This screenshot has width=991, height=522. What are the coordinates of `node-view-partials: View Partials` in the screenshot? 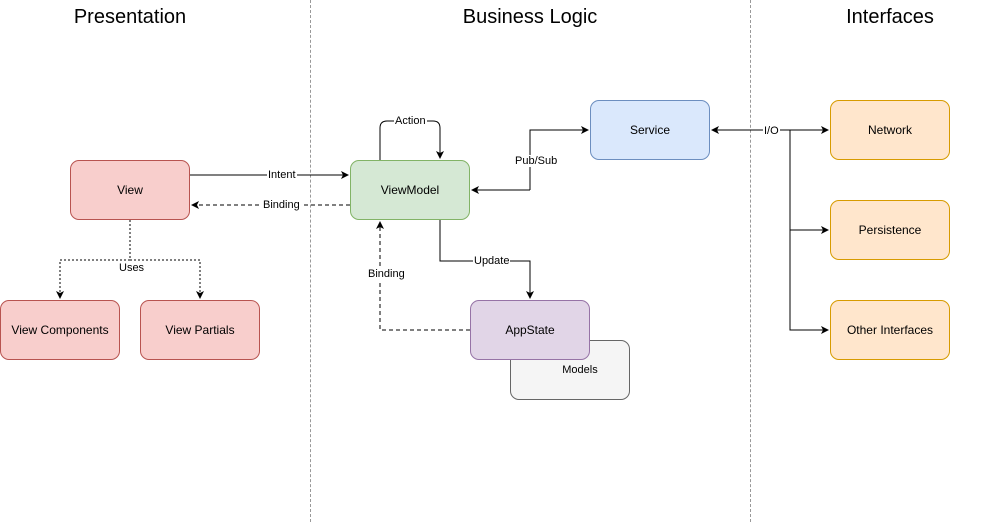 It's located at (200, 330).